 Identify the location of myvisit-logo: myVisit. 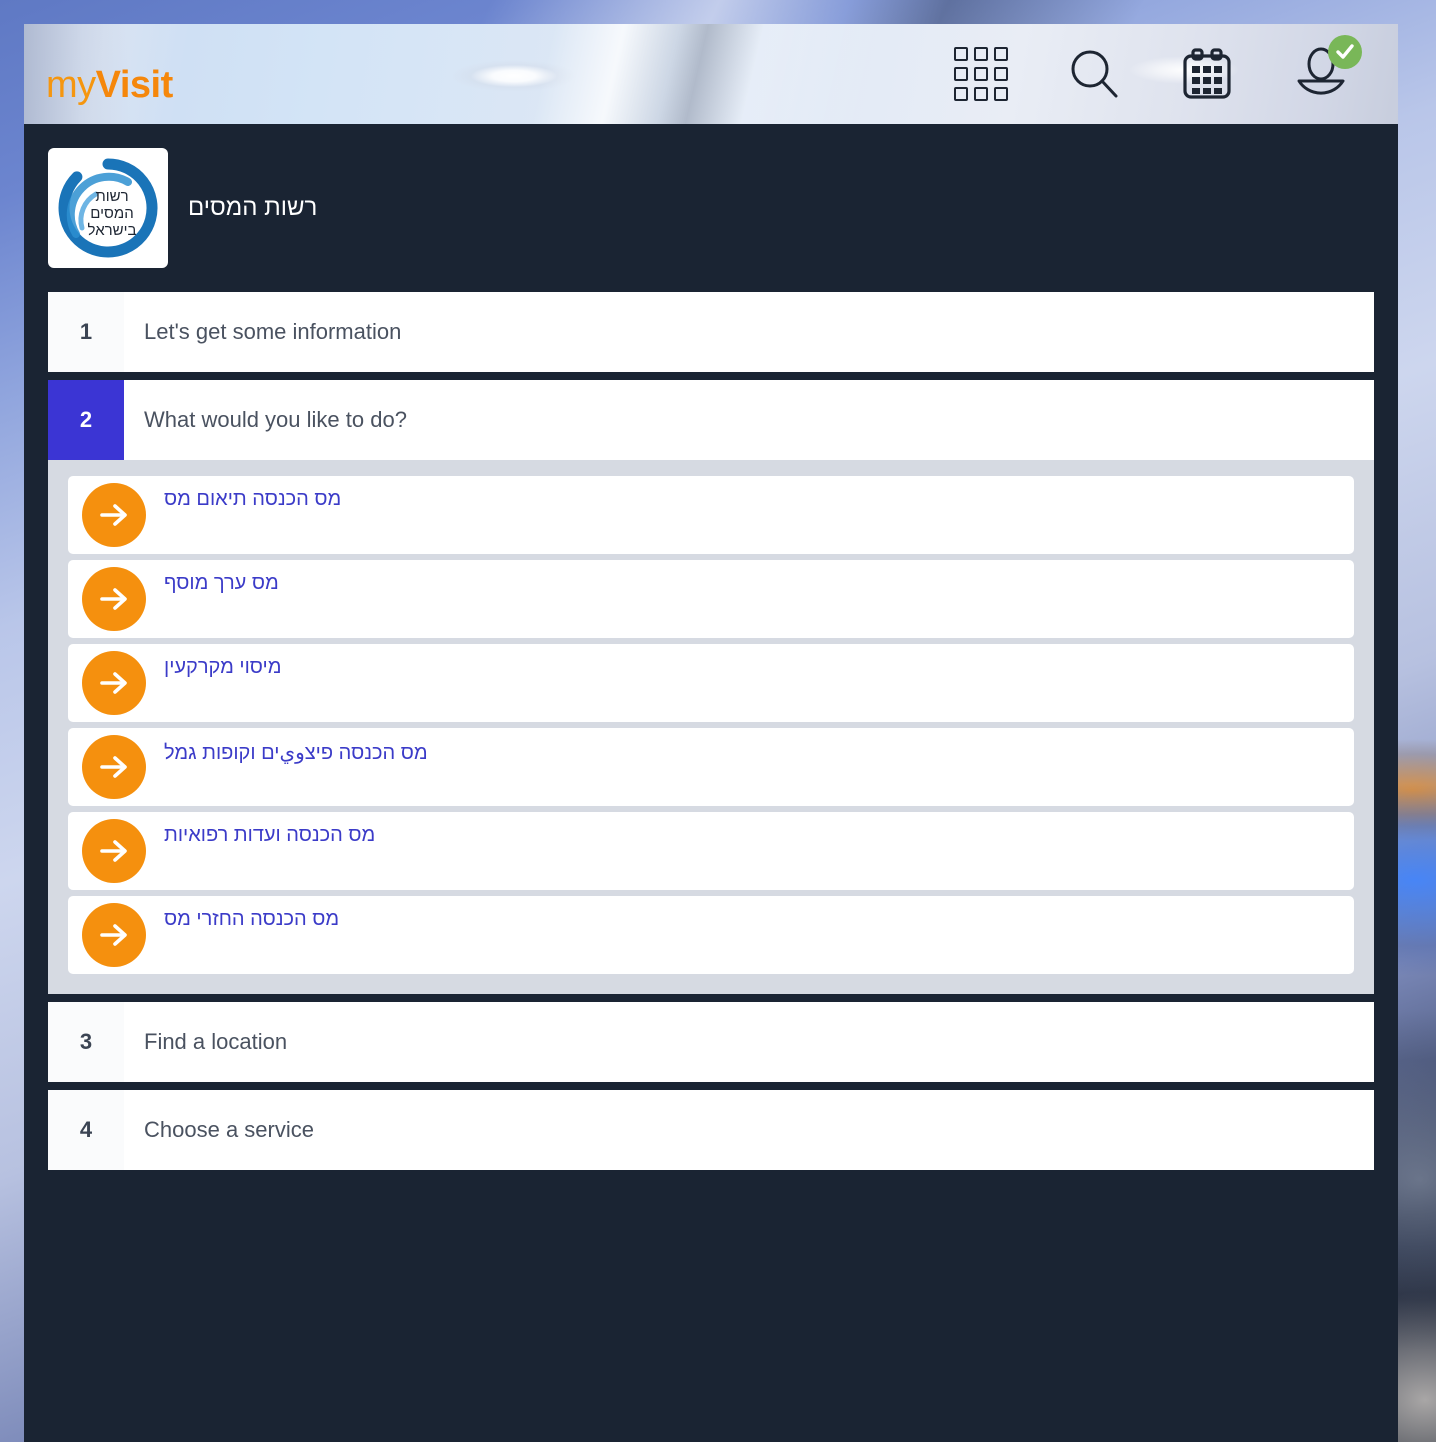
(109, 85).